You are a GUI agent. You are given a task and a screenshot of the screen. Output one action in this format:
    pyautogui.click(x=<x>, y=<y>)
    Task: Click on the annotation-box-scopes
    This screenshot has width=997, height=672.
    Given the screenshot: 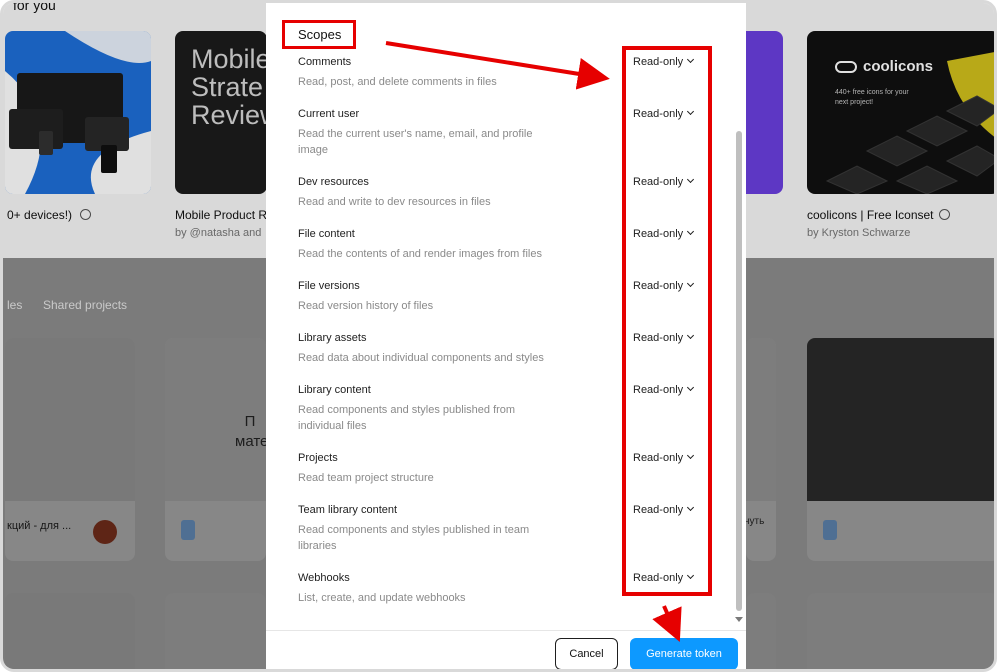 What is the action you would take?
    pyautogui.click(x=319, y=34)
    